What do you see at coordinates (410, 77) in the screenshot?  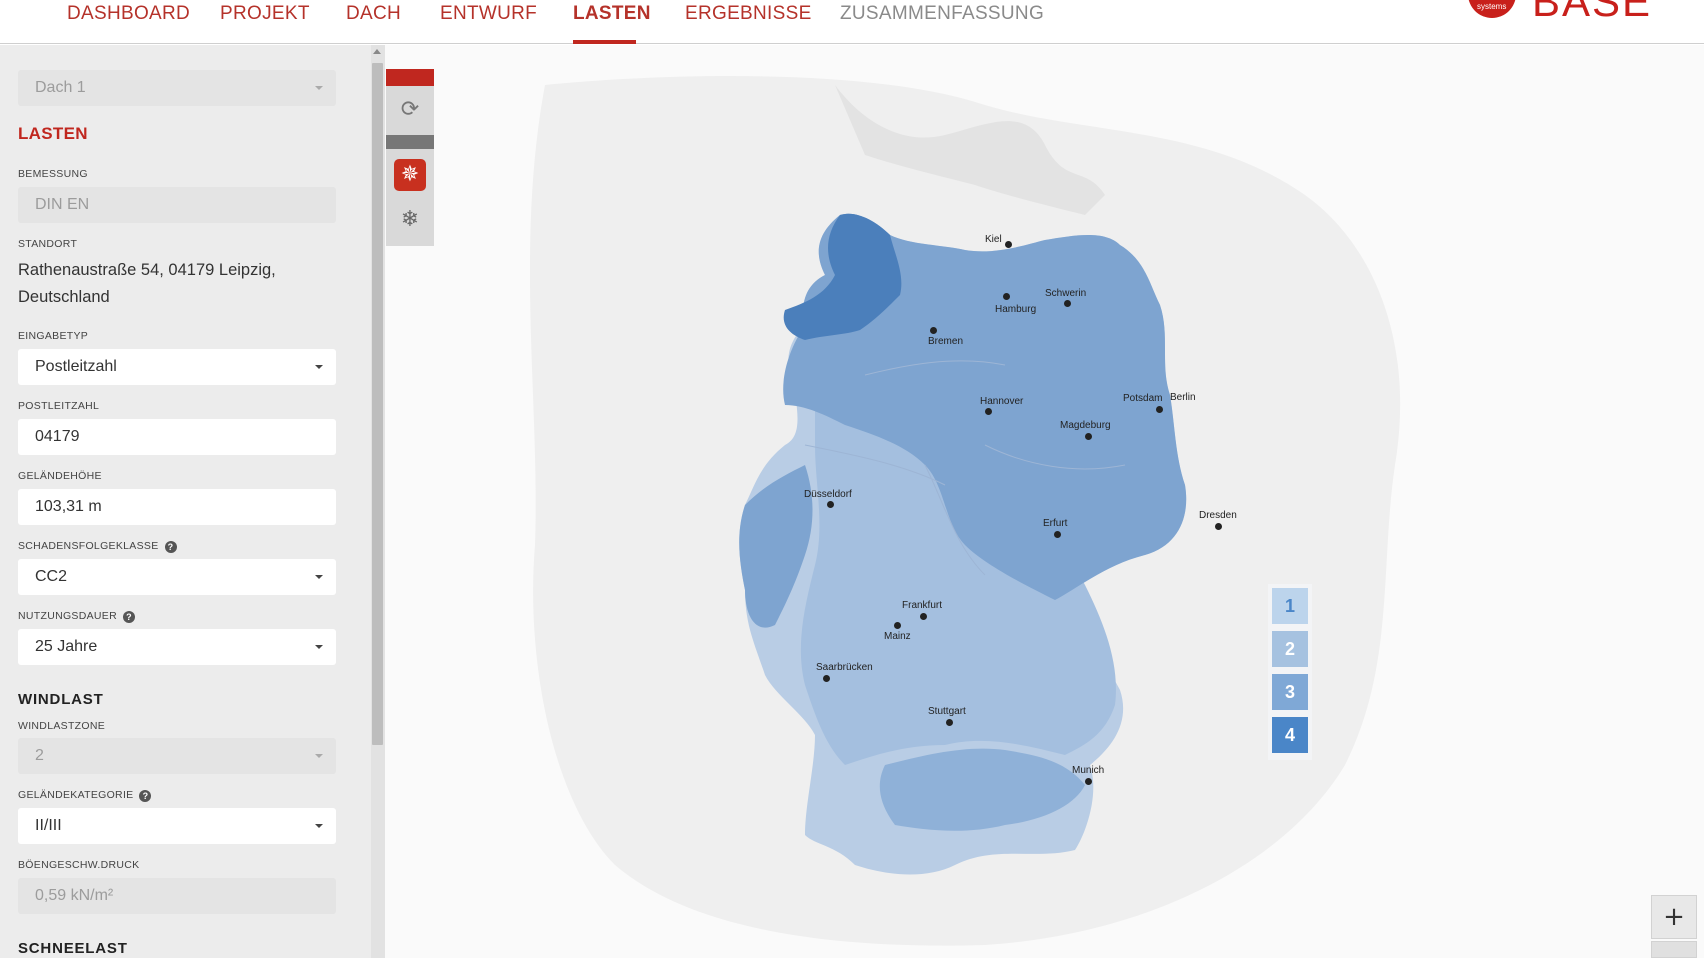 I see `toolbar-header` at bounding box center [410, 77].